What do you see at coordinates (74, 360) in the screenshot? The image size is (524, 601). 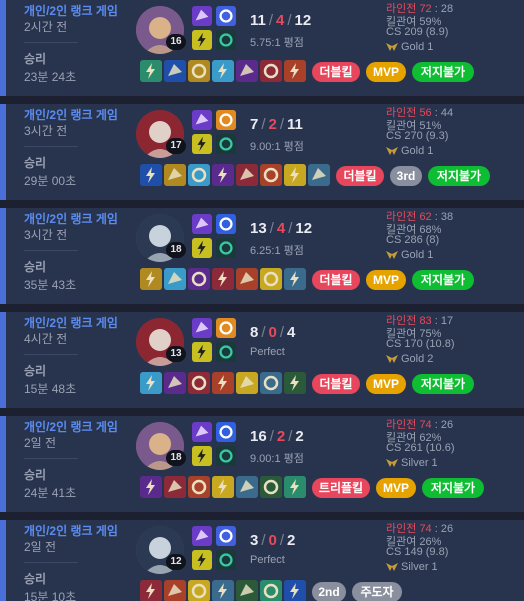 I see `match-info: 개인/2인 랭크 게임 4시간 전 승리 15분 48초` at bounding box center [74, 360].